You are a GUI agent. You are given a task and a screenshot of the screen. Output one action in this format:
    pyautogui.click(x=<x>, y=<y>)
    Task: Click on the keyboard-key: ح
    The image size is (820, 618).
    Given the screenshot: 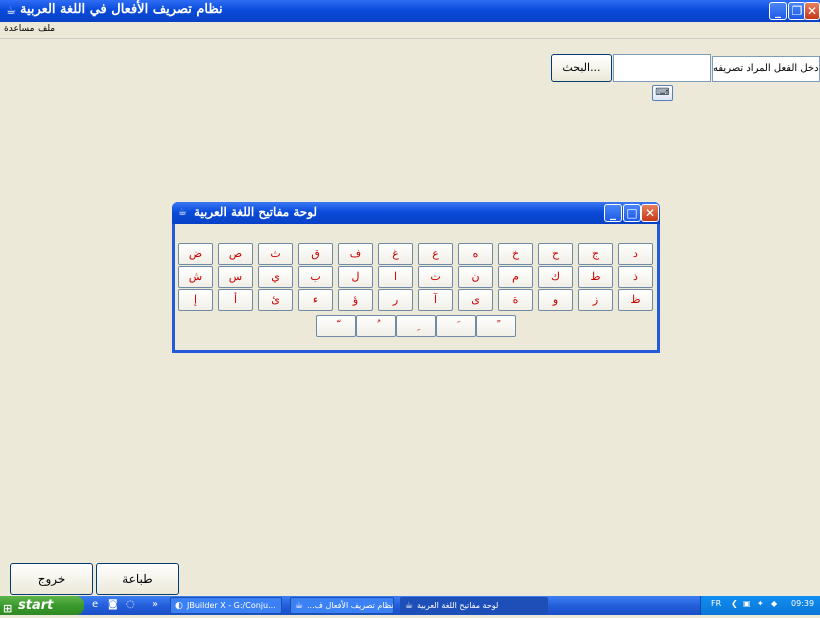 What is the action you would take?
    pyautogui.click(x=555, y=254)
    